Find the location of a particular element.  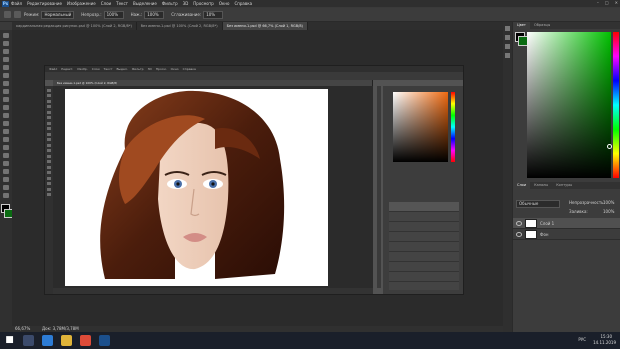

zoom-tool-icon is located at coordinates (6, 187).